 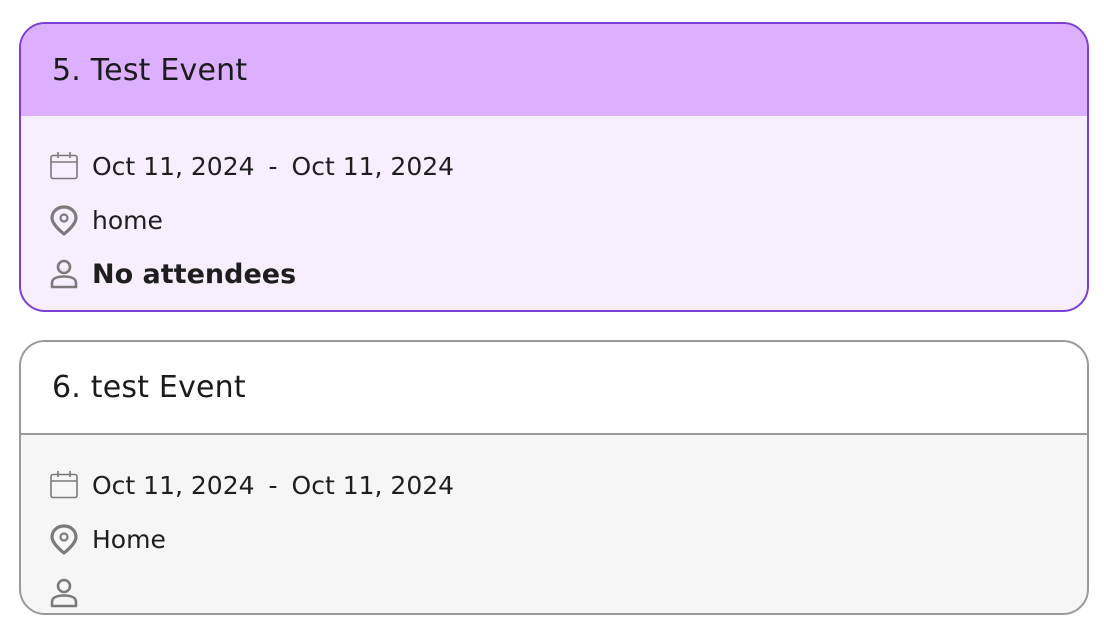 I want to click on event-location-row: Home, so click(x=568, y=539).